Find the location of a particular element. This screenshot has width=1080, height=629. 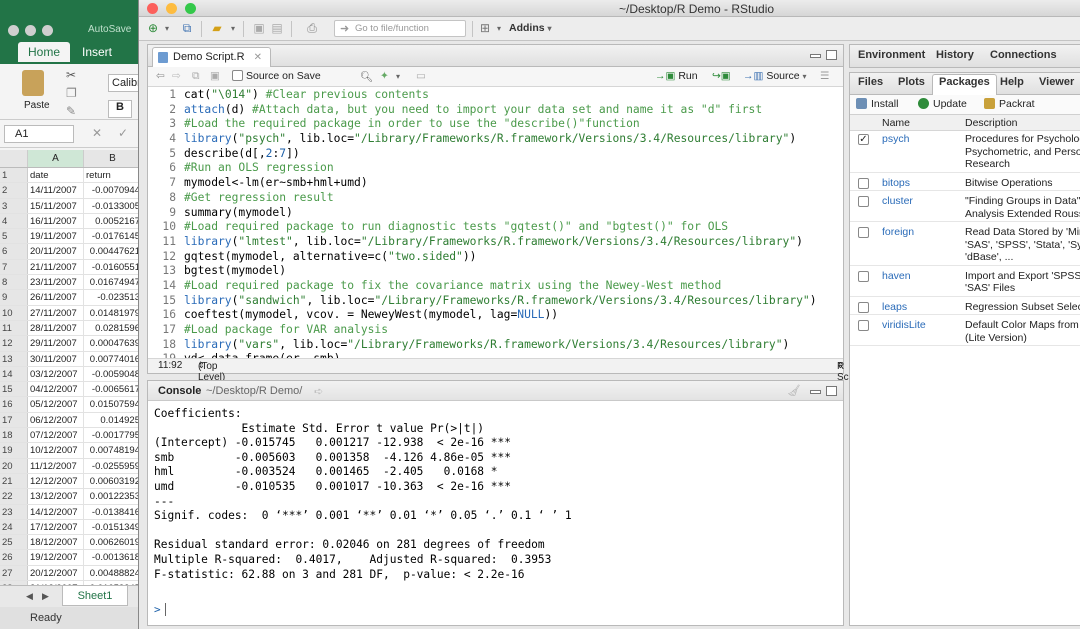

font-name-select: Calibri is located at coordinates (124, 83).